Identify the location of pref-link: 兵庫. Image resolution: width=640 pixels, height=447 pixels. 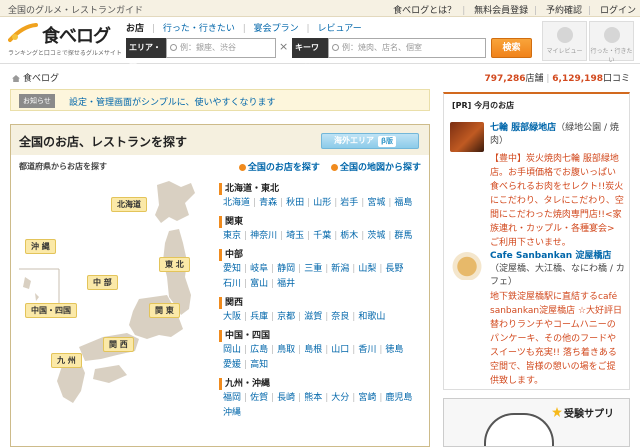
(259, 317).